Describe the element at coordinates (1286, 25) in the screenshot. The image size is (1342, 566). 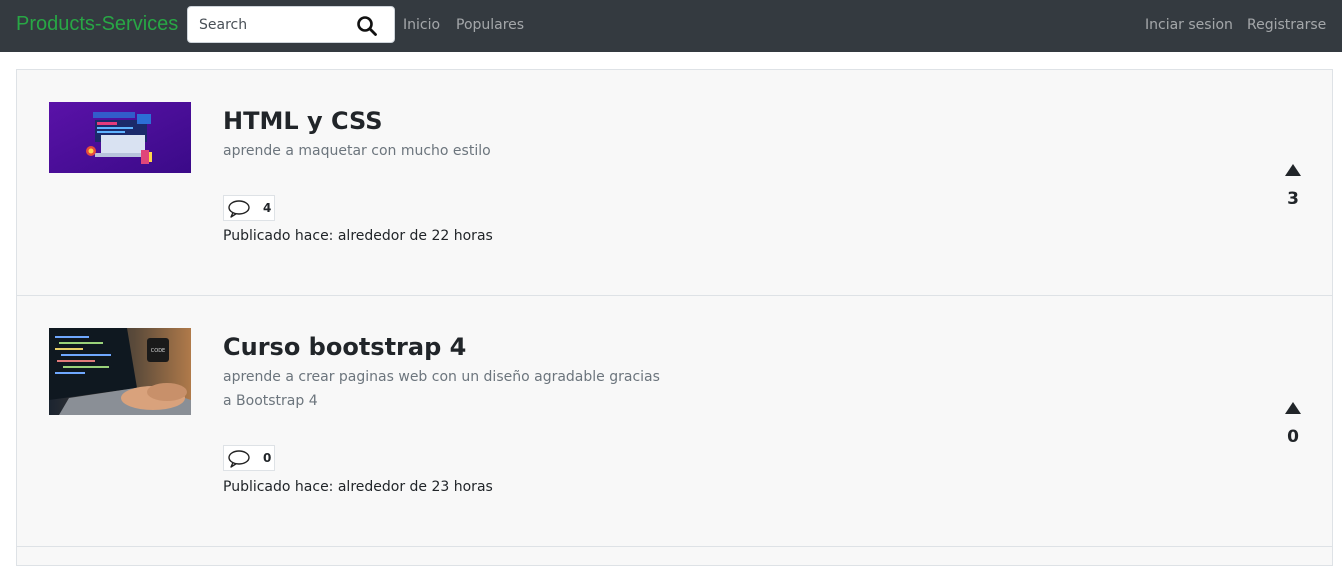
I see `nav-link-register: Registrarse` at that location.